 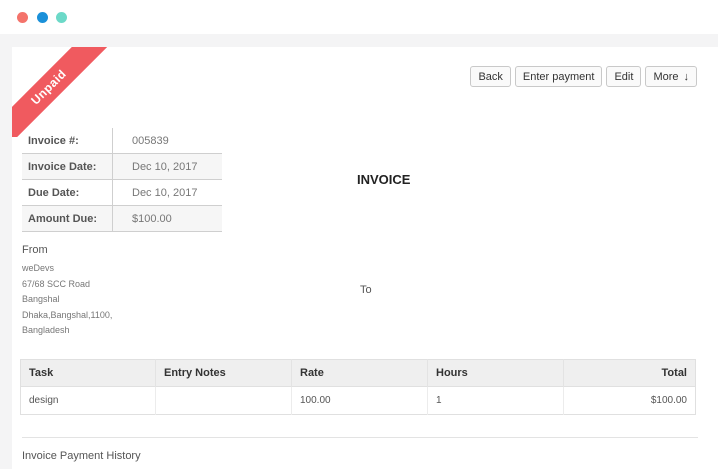 I want to click on edit-button: Edit, so click(x=624, y=76).